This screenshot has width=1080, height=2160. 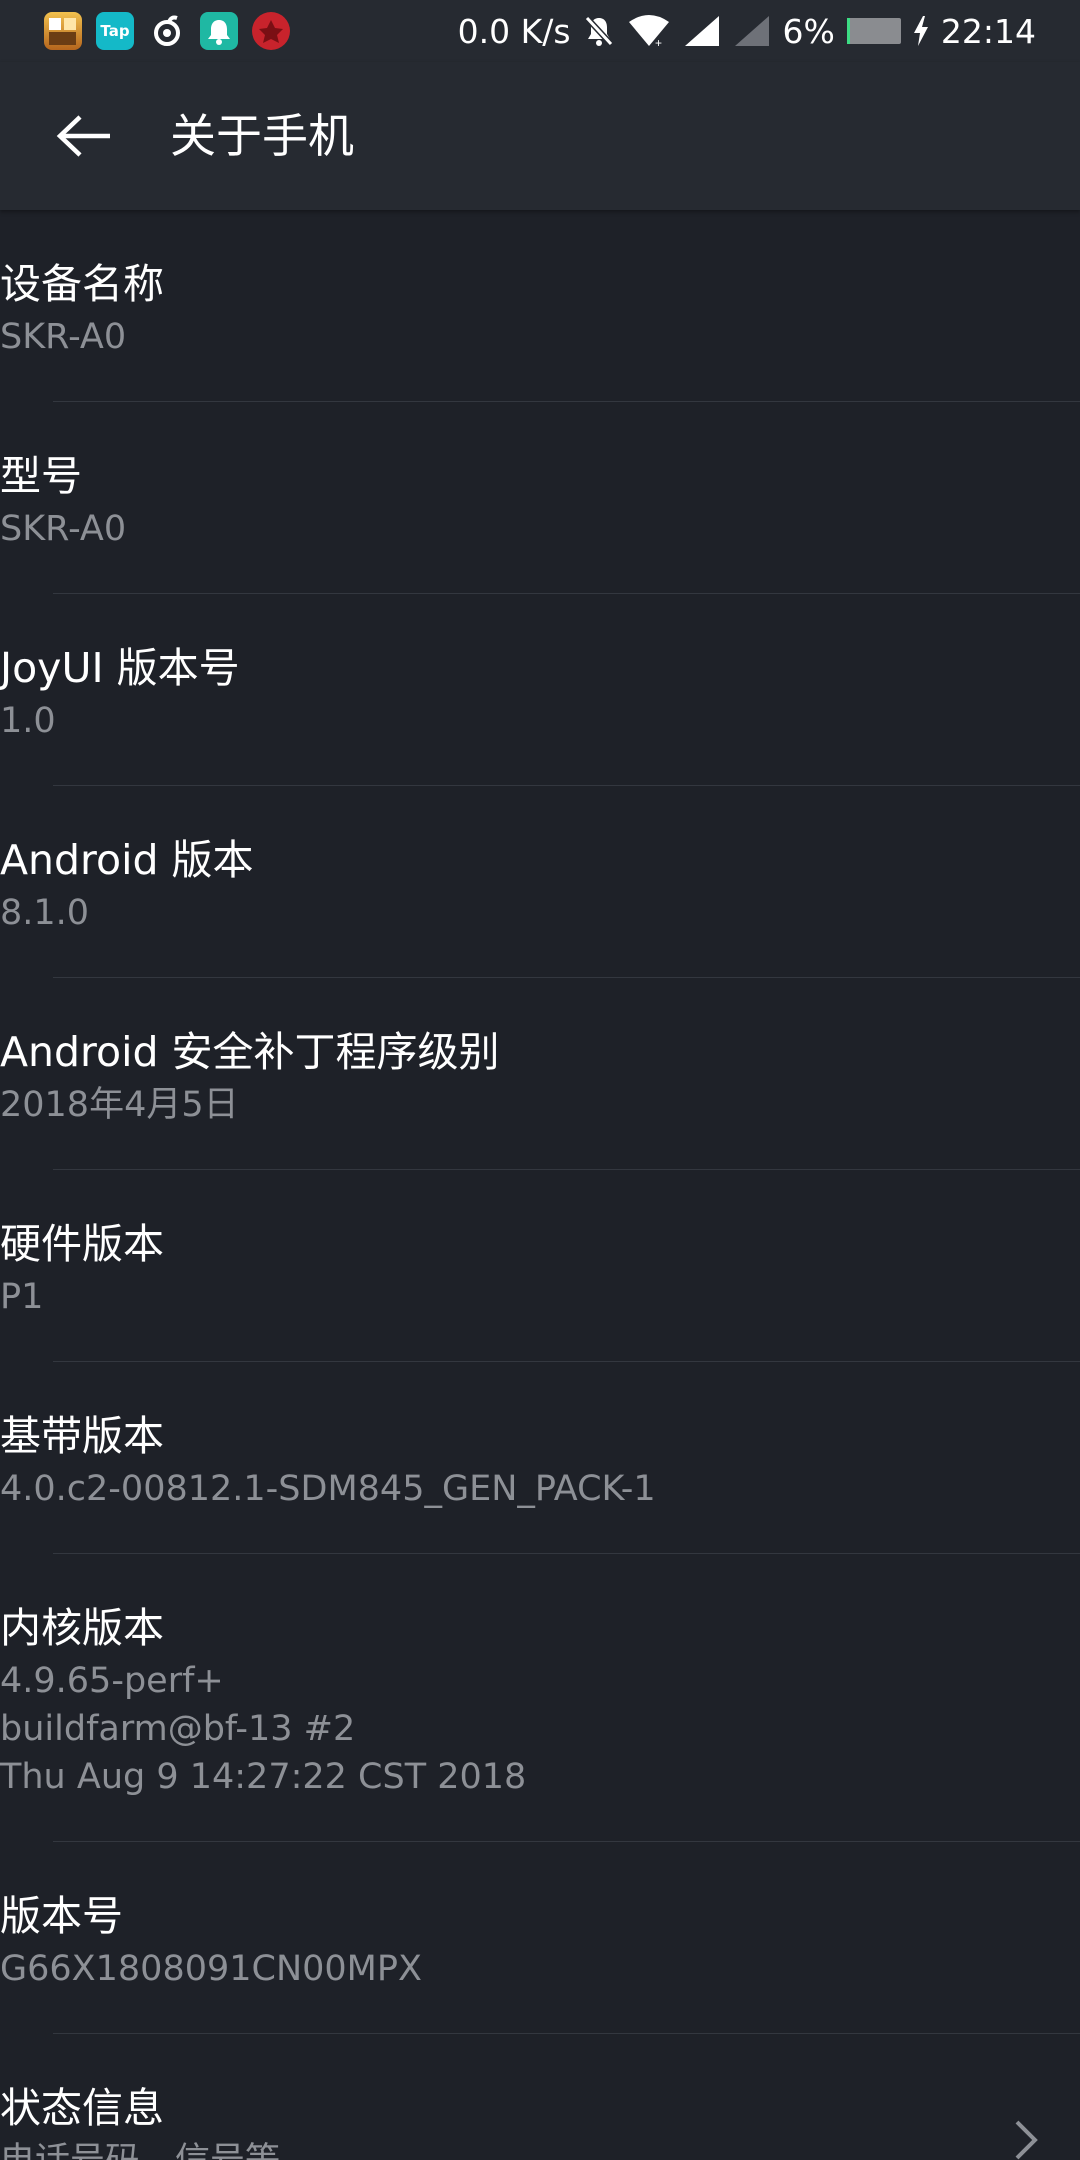 What do you see at coordinates (178, 1729) in the screenshot?
I see `item-value-line: buildfarm@bf-13 #2` at bounding box center [178, 1729].